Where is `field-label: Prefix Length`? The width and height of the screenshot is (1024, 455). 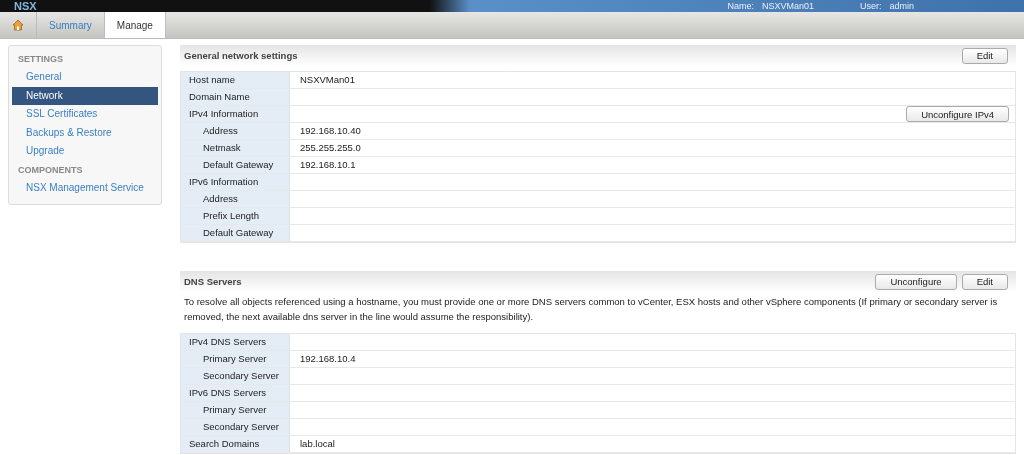 field-label: Prefix Length is located at coordinates (235, 216).